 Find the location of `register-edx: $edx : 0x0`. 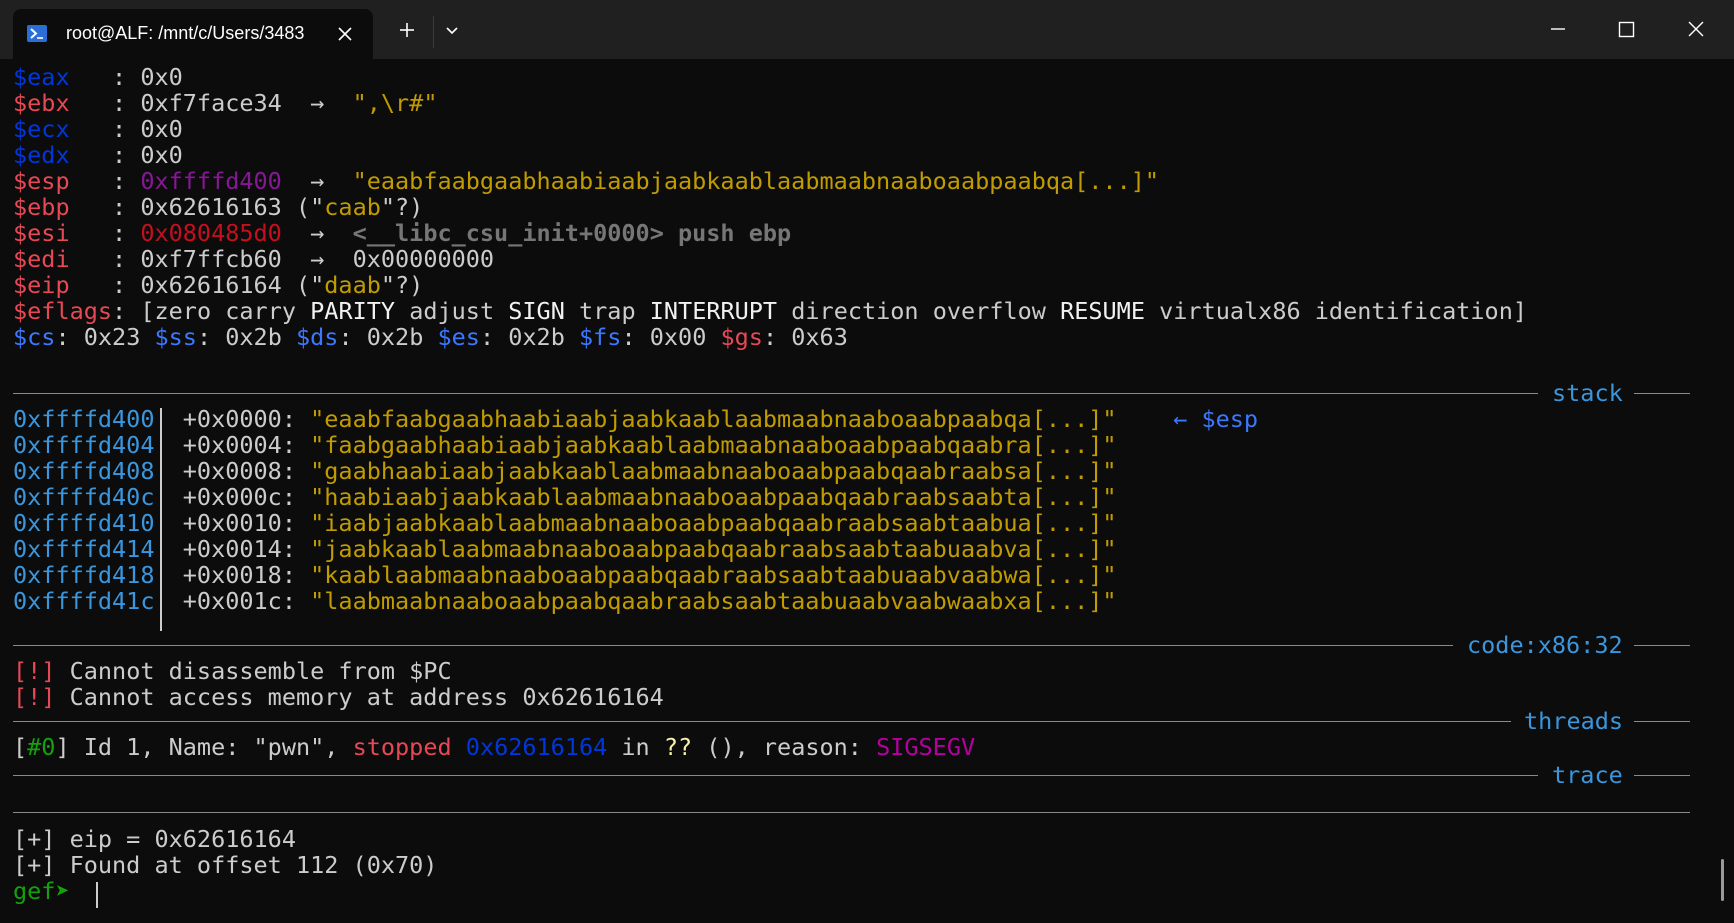

register-edx: $edx : 0x0 is located at coordinates (98, 155).